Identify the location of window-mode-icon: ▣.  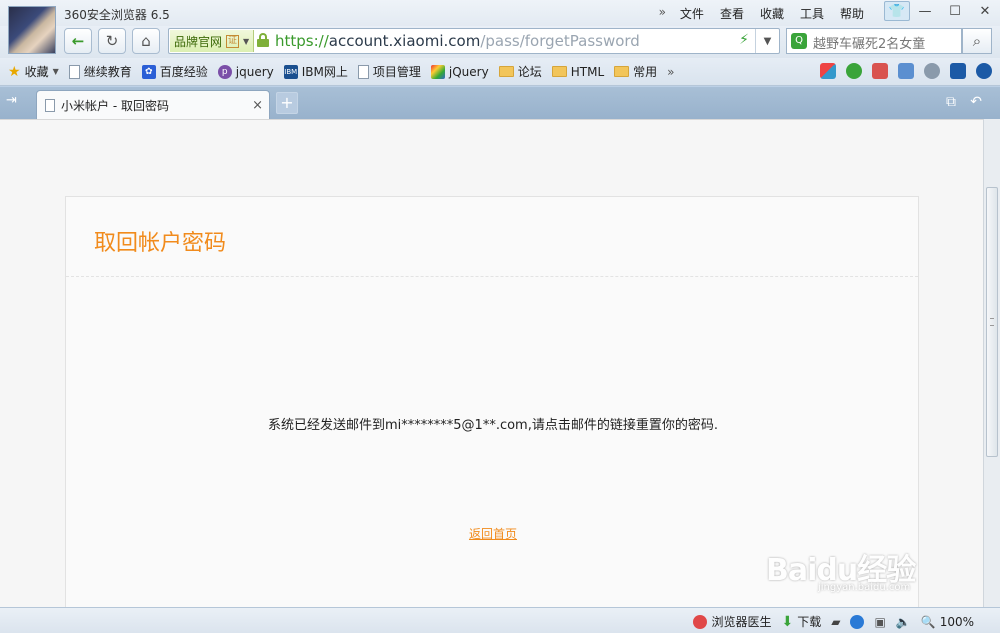
(879, 622).